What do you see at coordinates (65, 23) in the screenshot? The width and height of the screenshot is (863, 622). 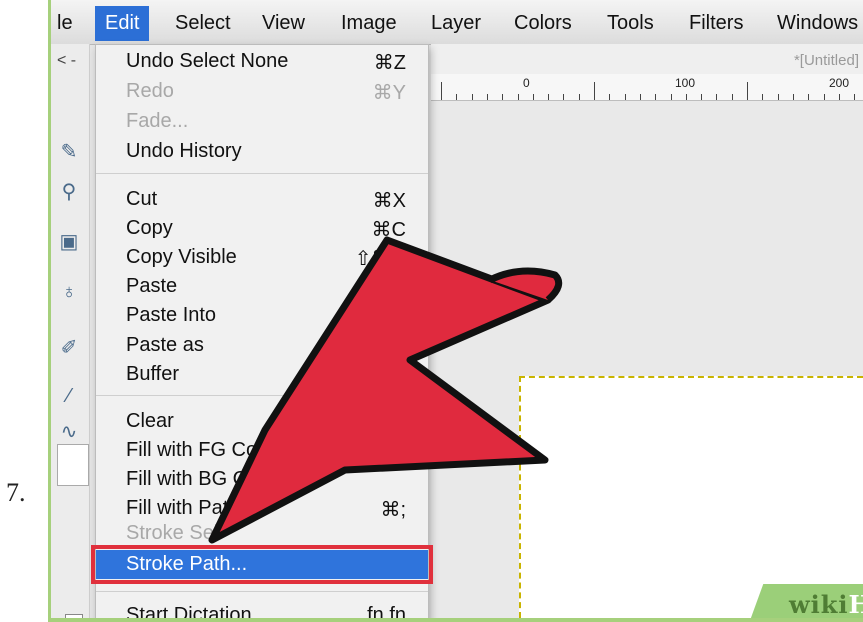 I see `menu-file: le` at bounding box center [65, 23].